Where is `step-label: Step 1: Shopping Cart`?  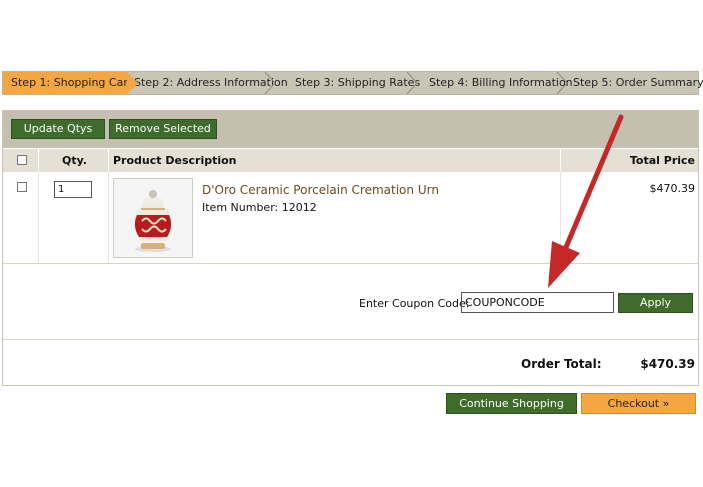
step-label: Step 1: Shopping Cart is located at coordinates (72, 82).